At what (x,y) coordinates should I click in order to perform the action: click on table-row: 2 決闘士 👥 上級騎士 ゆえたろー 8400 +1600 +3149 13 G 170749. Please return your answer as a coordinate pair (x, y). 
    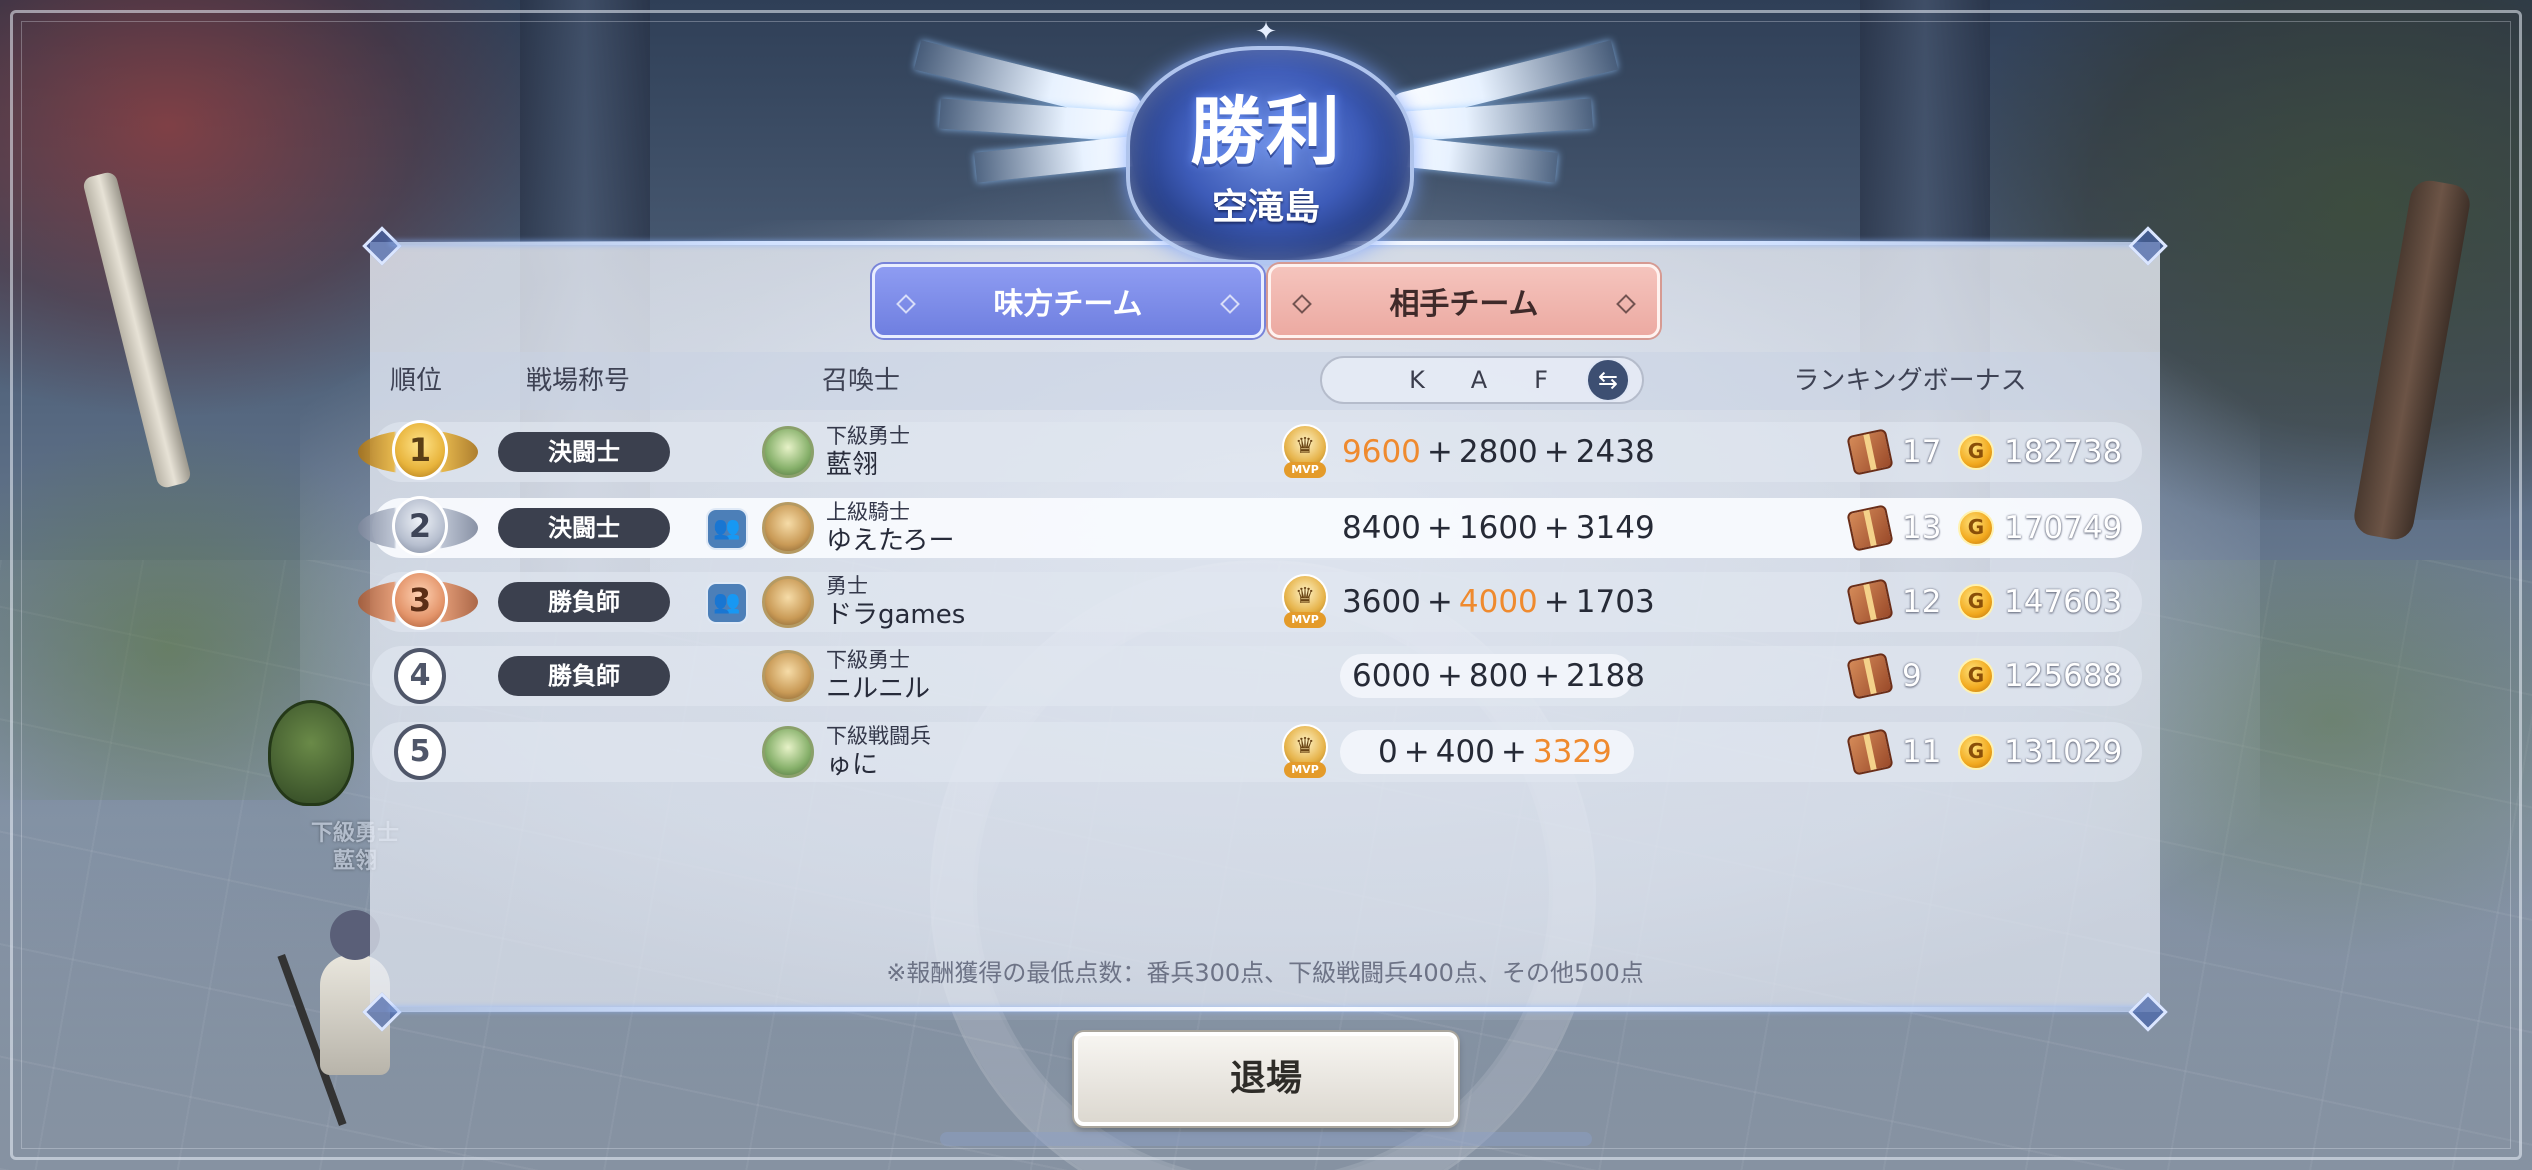
    Looking at the image, I should click on (1250, 527).